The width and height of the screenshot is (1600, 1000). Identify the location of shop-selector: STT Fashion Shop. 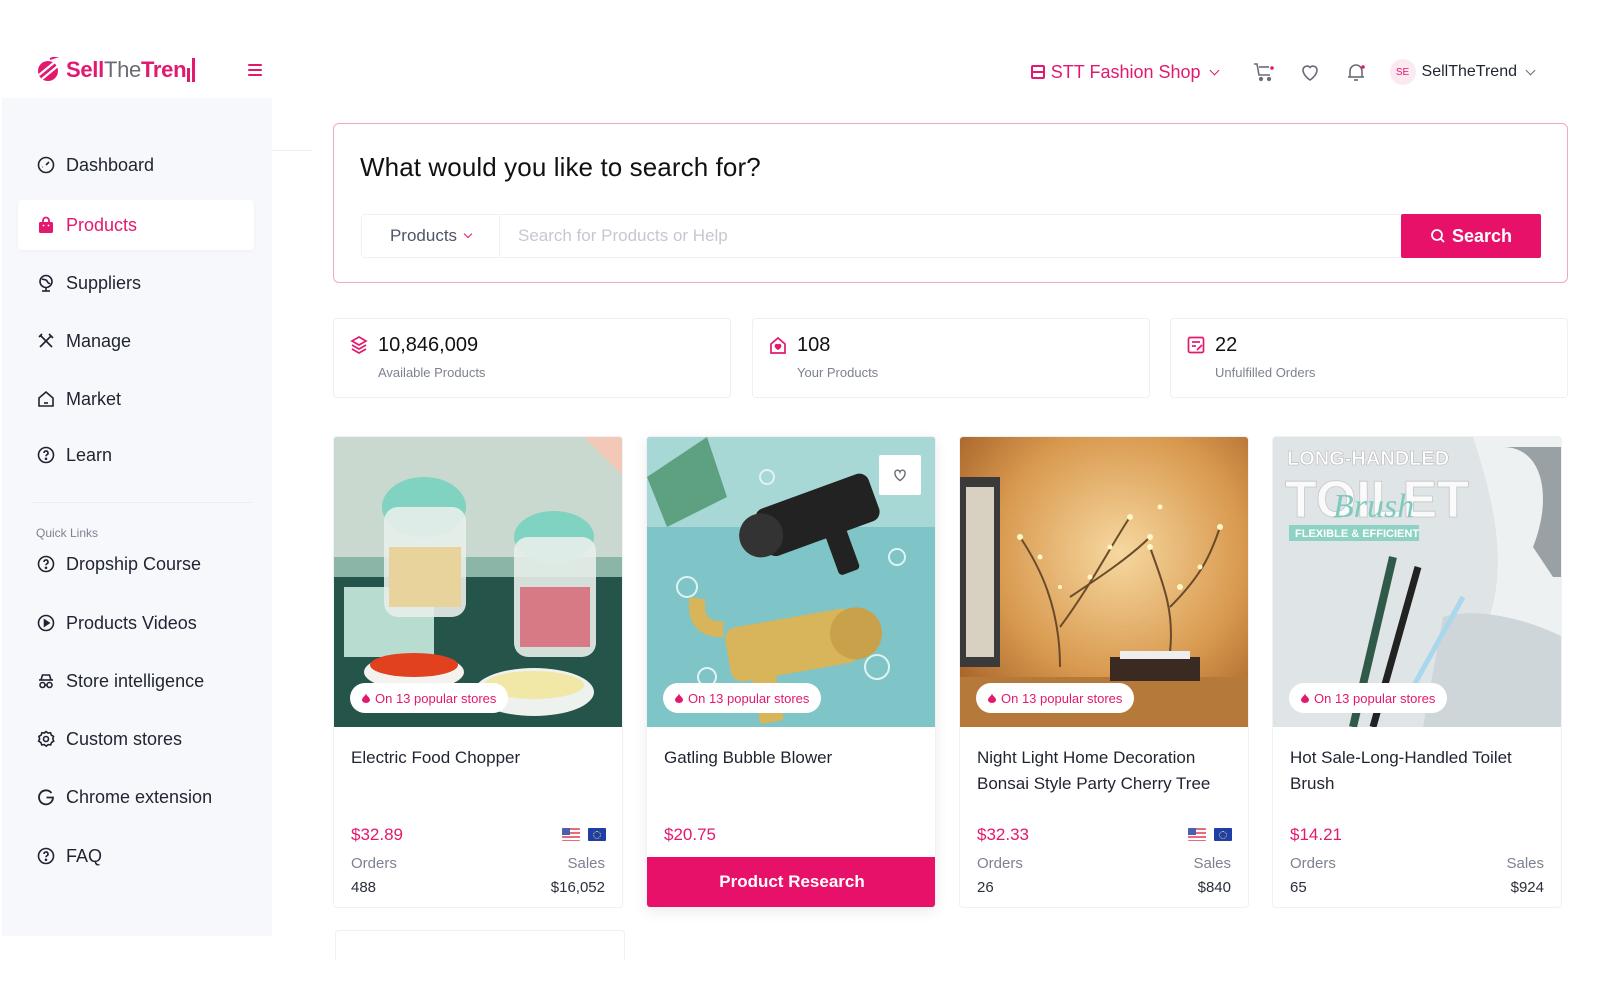
(1124, 72).